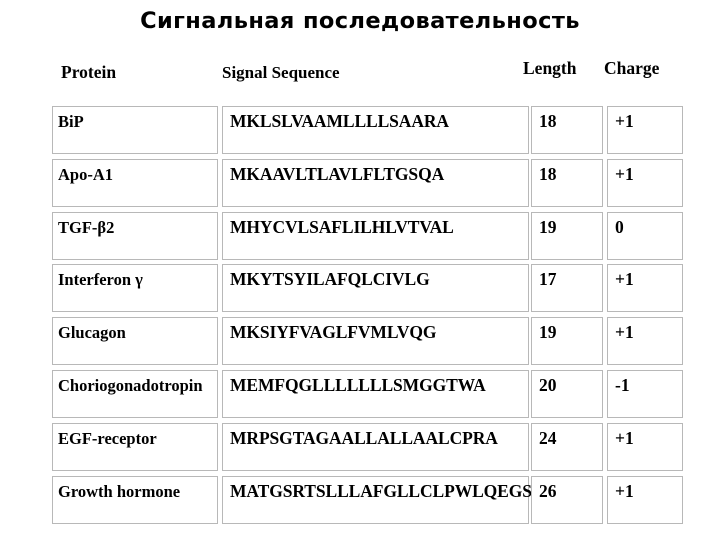 This screenshot has height=540, width=720. Describe the element at coordinates (567, 446) in the screenshot. I see `cell-length: 24` at that location.